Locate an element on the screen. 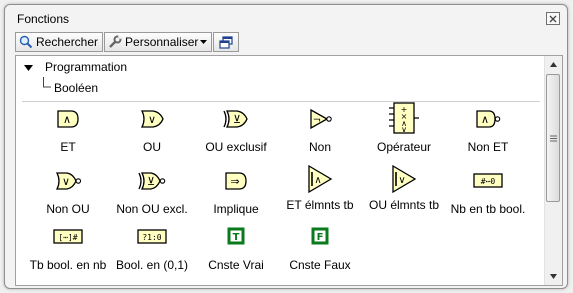 Image resolution: width=573 pixels, height=293 pixels. function-label: Opérateur is located at coordinates (404, 147).